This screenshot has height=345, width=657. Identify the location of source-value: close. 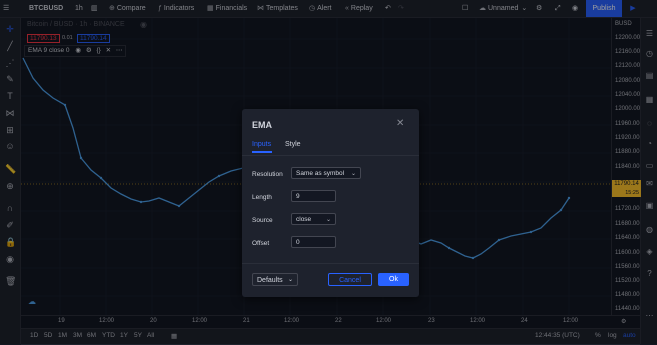
(304, 219).